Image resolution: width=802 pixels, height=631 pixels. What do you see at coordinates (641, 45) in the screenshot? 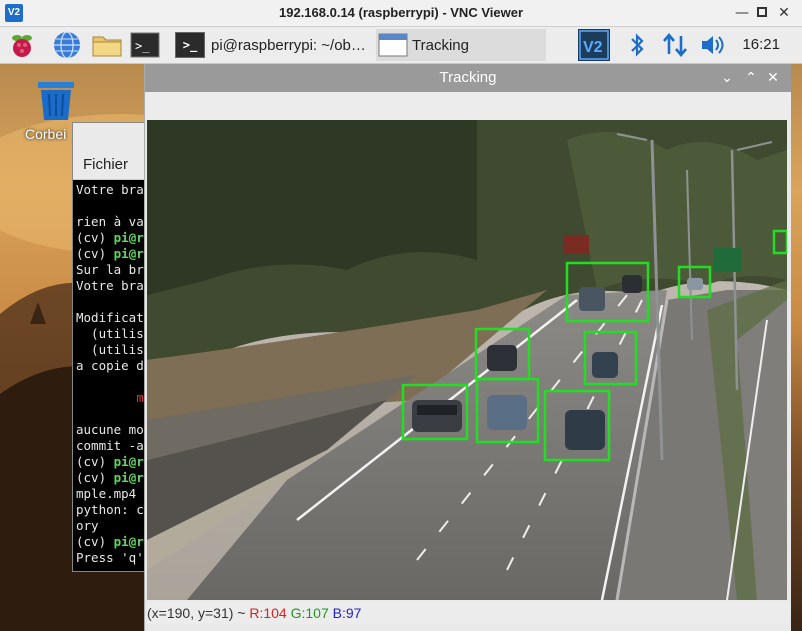
I see `bluetooth-icon` at bounding box center [641, 45].